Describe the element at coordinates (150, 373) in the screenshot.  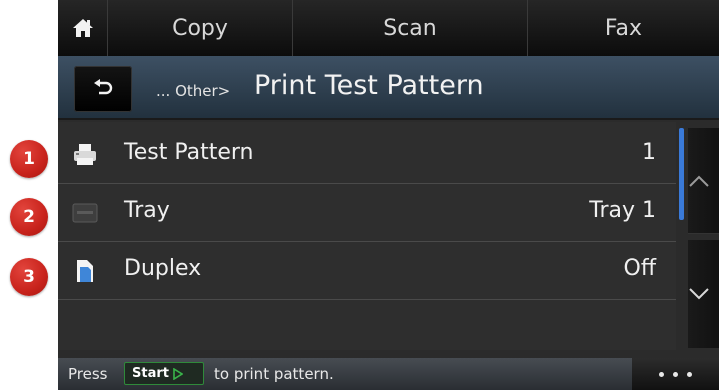
I see `start-label: Start` at that location.